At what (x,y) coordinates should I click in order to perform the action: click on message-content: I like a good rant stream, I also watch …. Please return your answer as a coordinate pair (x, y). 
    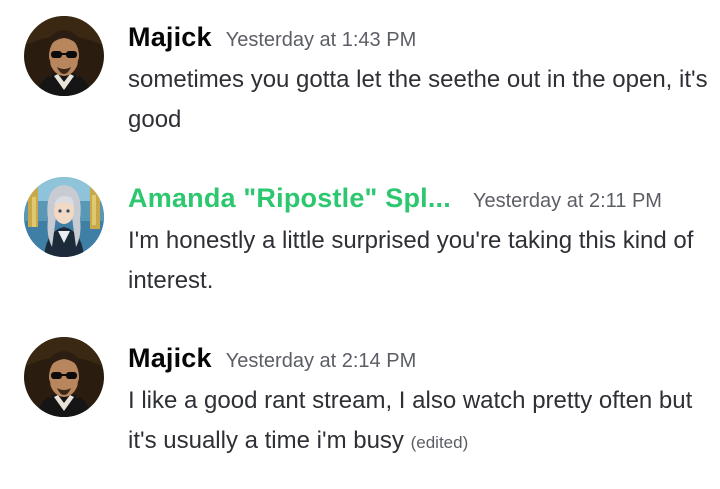
    Looking at the image, I should click on (418, 422).